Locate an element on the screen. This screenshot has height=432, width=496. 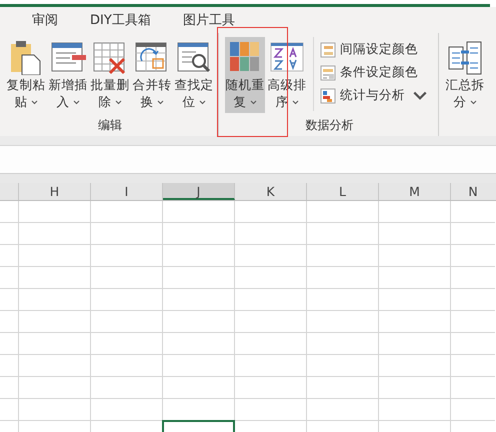
conditional-table-icon is located at coordinates (328, 72).